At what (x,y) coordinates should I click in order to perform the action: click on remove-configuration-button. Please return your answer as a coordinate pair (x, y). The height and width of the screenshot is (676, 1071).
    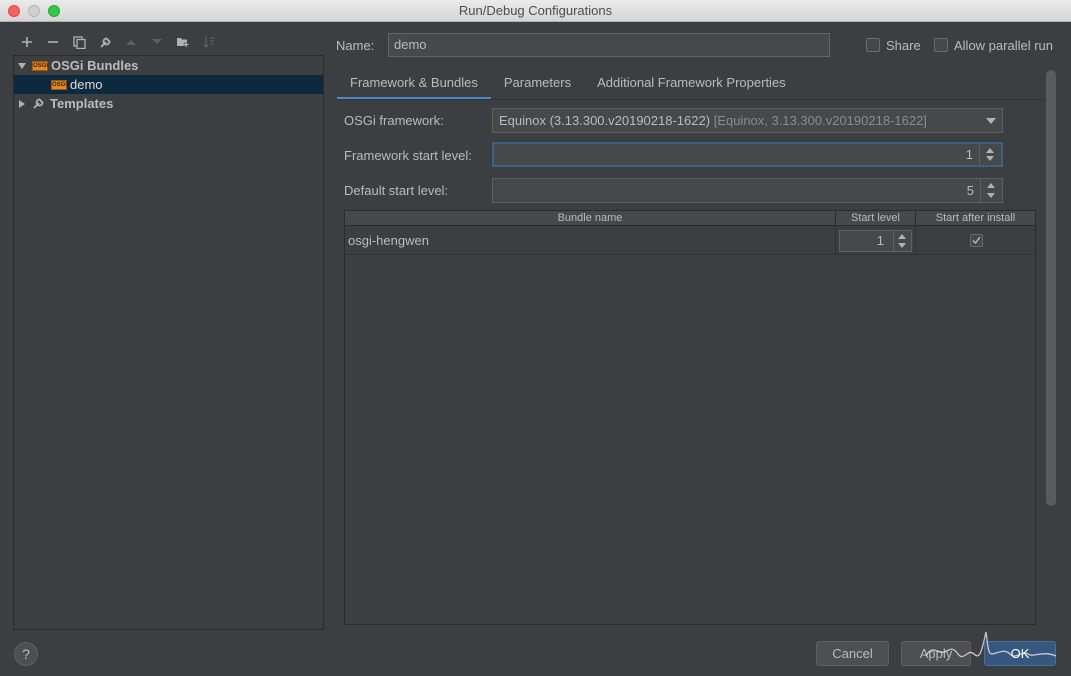
    Looking at the image, I should click on (53, 42).